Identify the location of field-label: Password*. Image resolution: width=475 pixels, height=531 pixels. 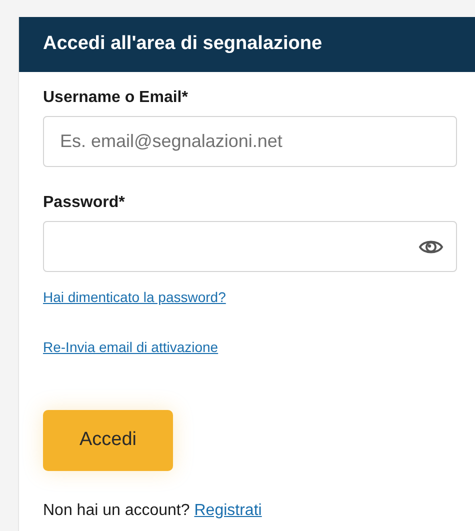
(84, 203).